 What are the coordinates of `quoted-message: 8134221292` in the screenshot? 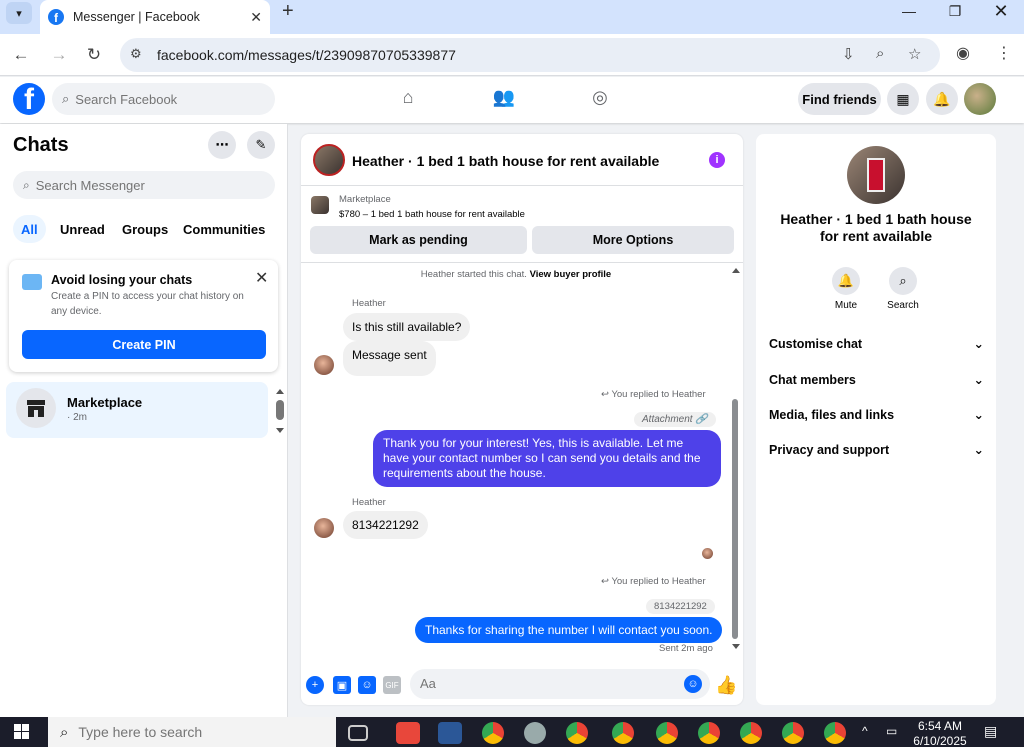 It's located at (680, 606).